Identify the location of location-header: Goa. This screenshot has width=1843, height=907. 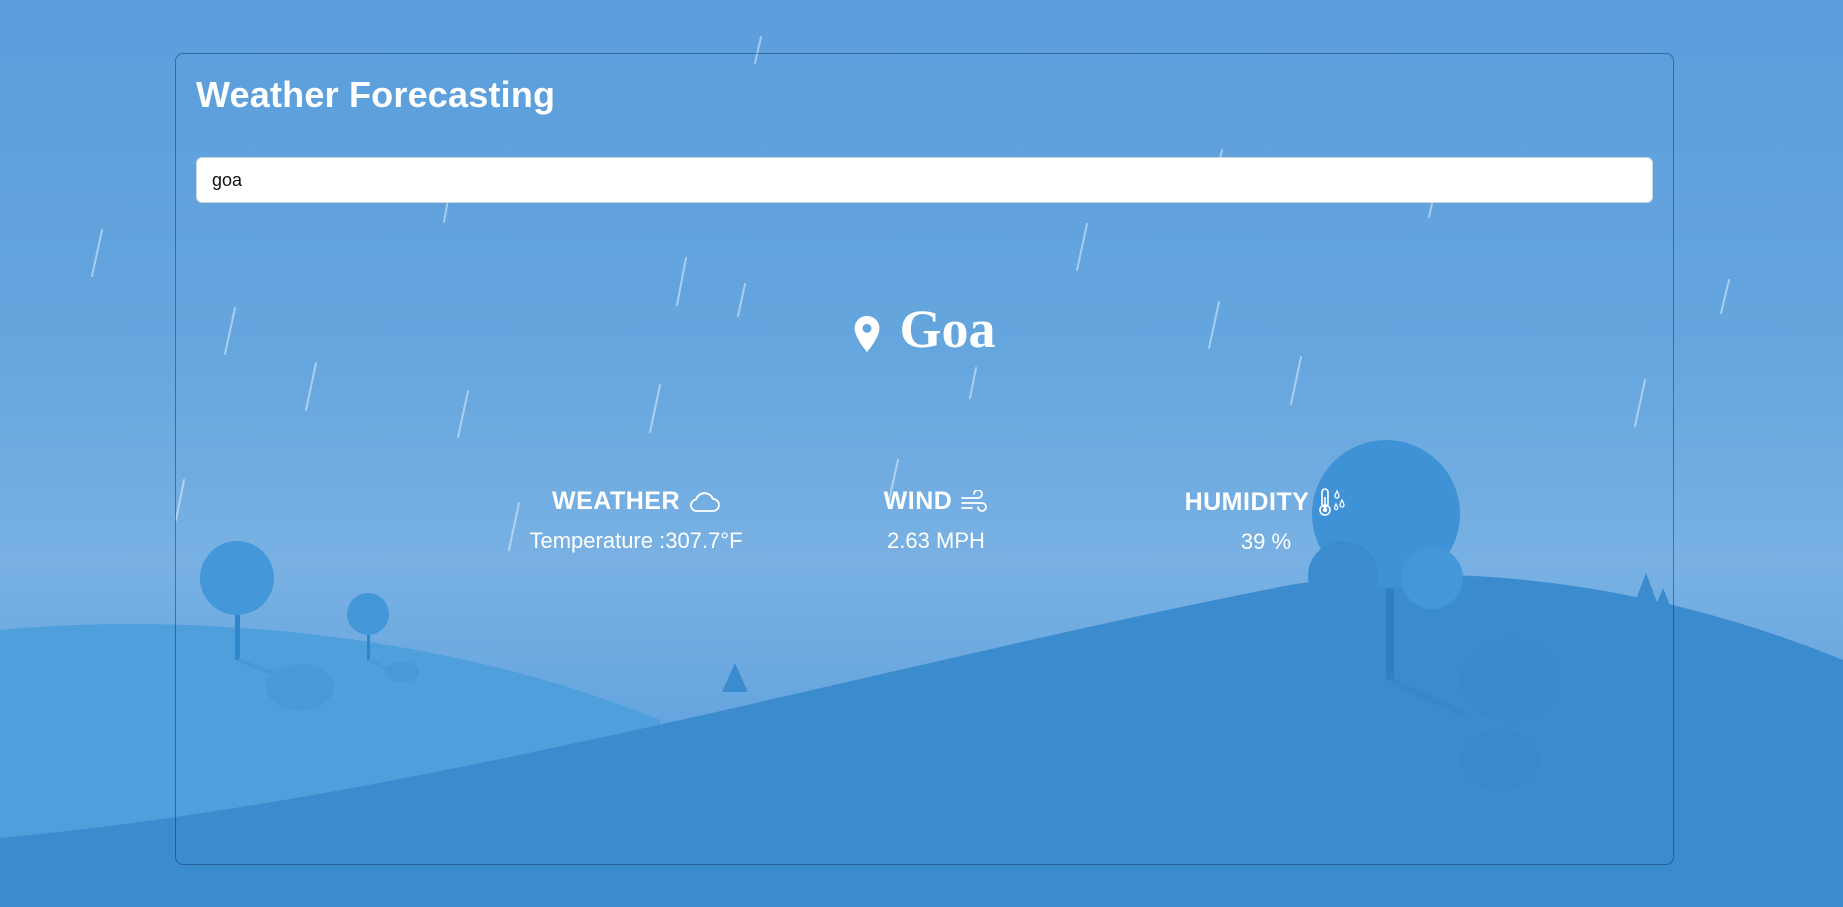
(924, 329).